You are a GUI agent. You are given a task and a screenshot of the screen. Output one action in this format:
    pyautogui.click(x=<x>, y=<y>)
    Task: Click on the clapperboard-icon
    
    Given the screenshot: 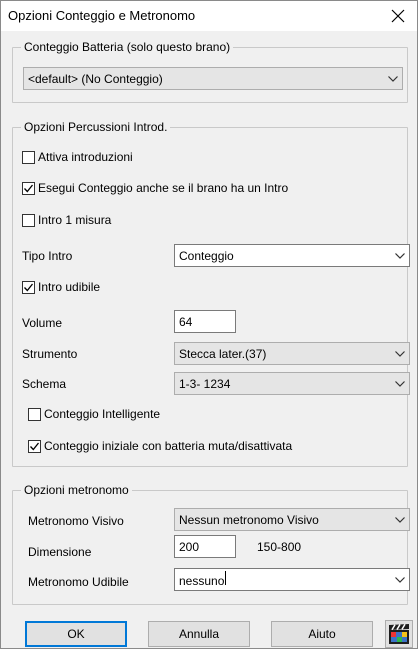 What is the action you would take?
    pyautogui.click(x=399, y=633)
    